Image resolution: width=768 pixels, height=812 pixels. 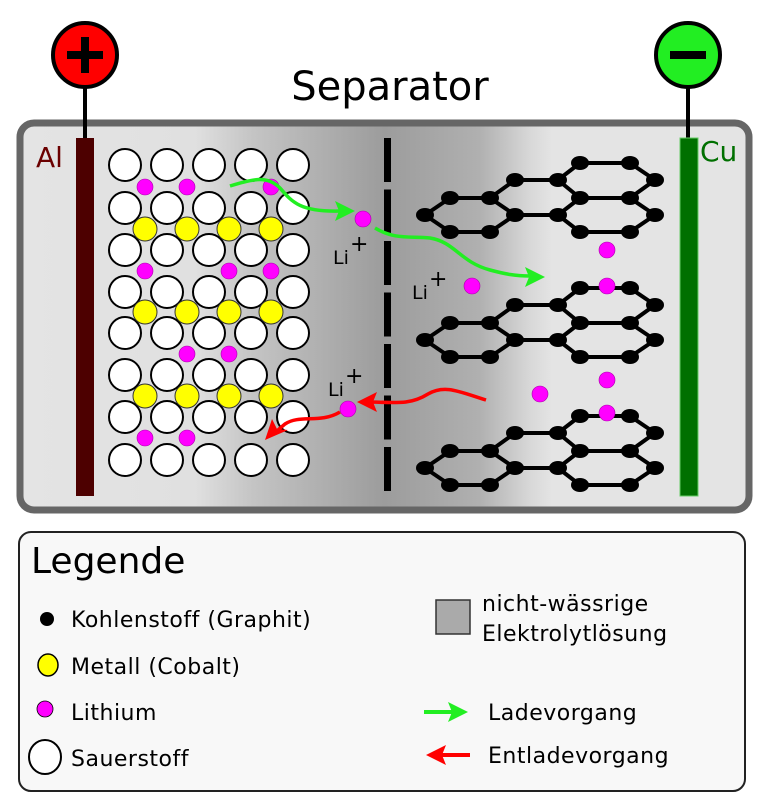 I want to click on copper-label: Cu, so click(x=718, y=151).